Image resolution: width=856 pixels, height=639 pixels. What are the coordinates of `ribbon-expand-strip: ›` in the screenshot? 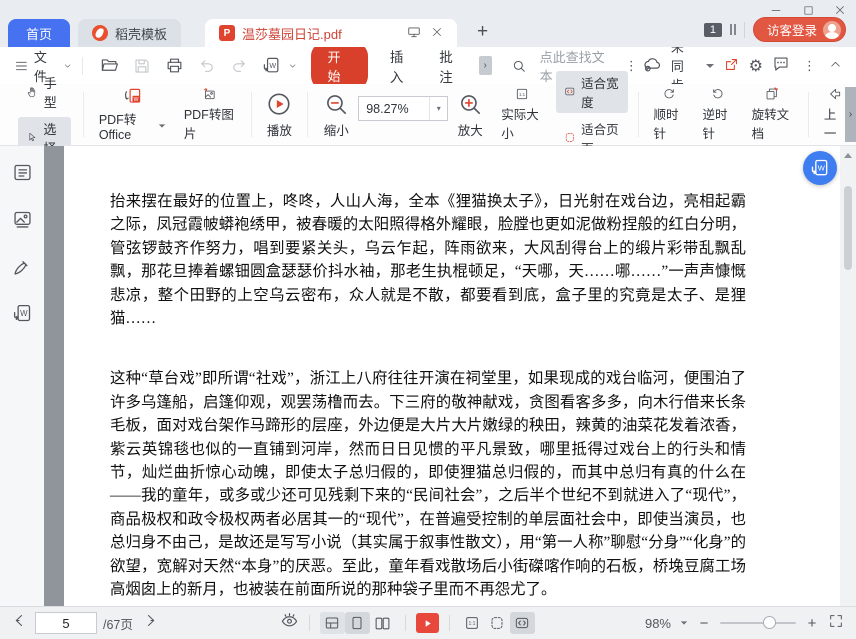 It's located at (850, 114).